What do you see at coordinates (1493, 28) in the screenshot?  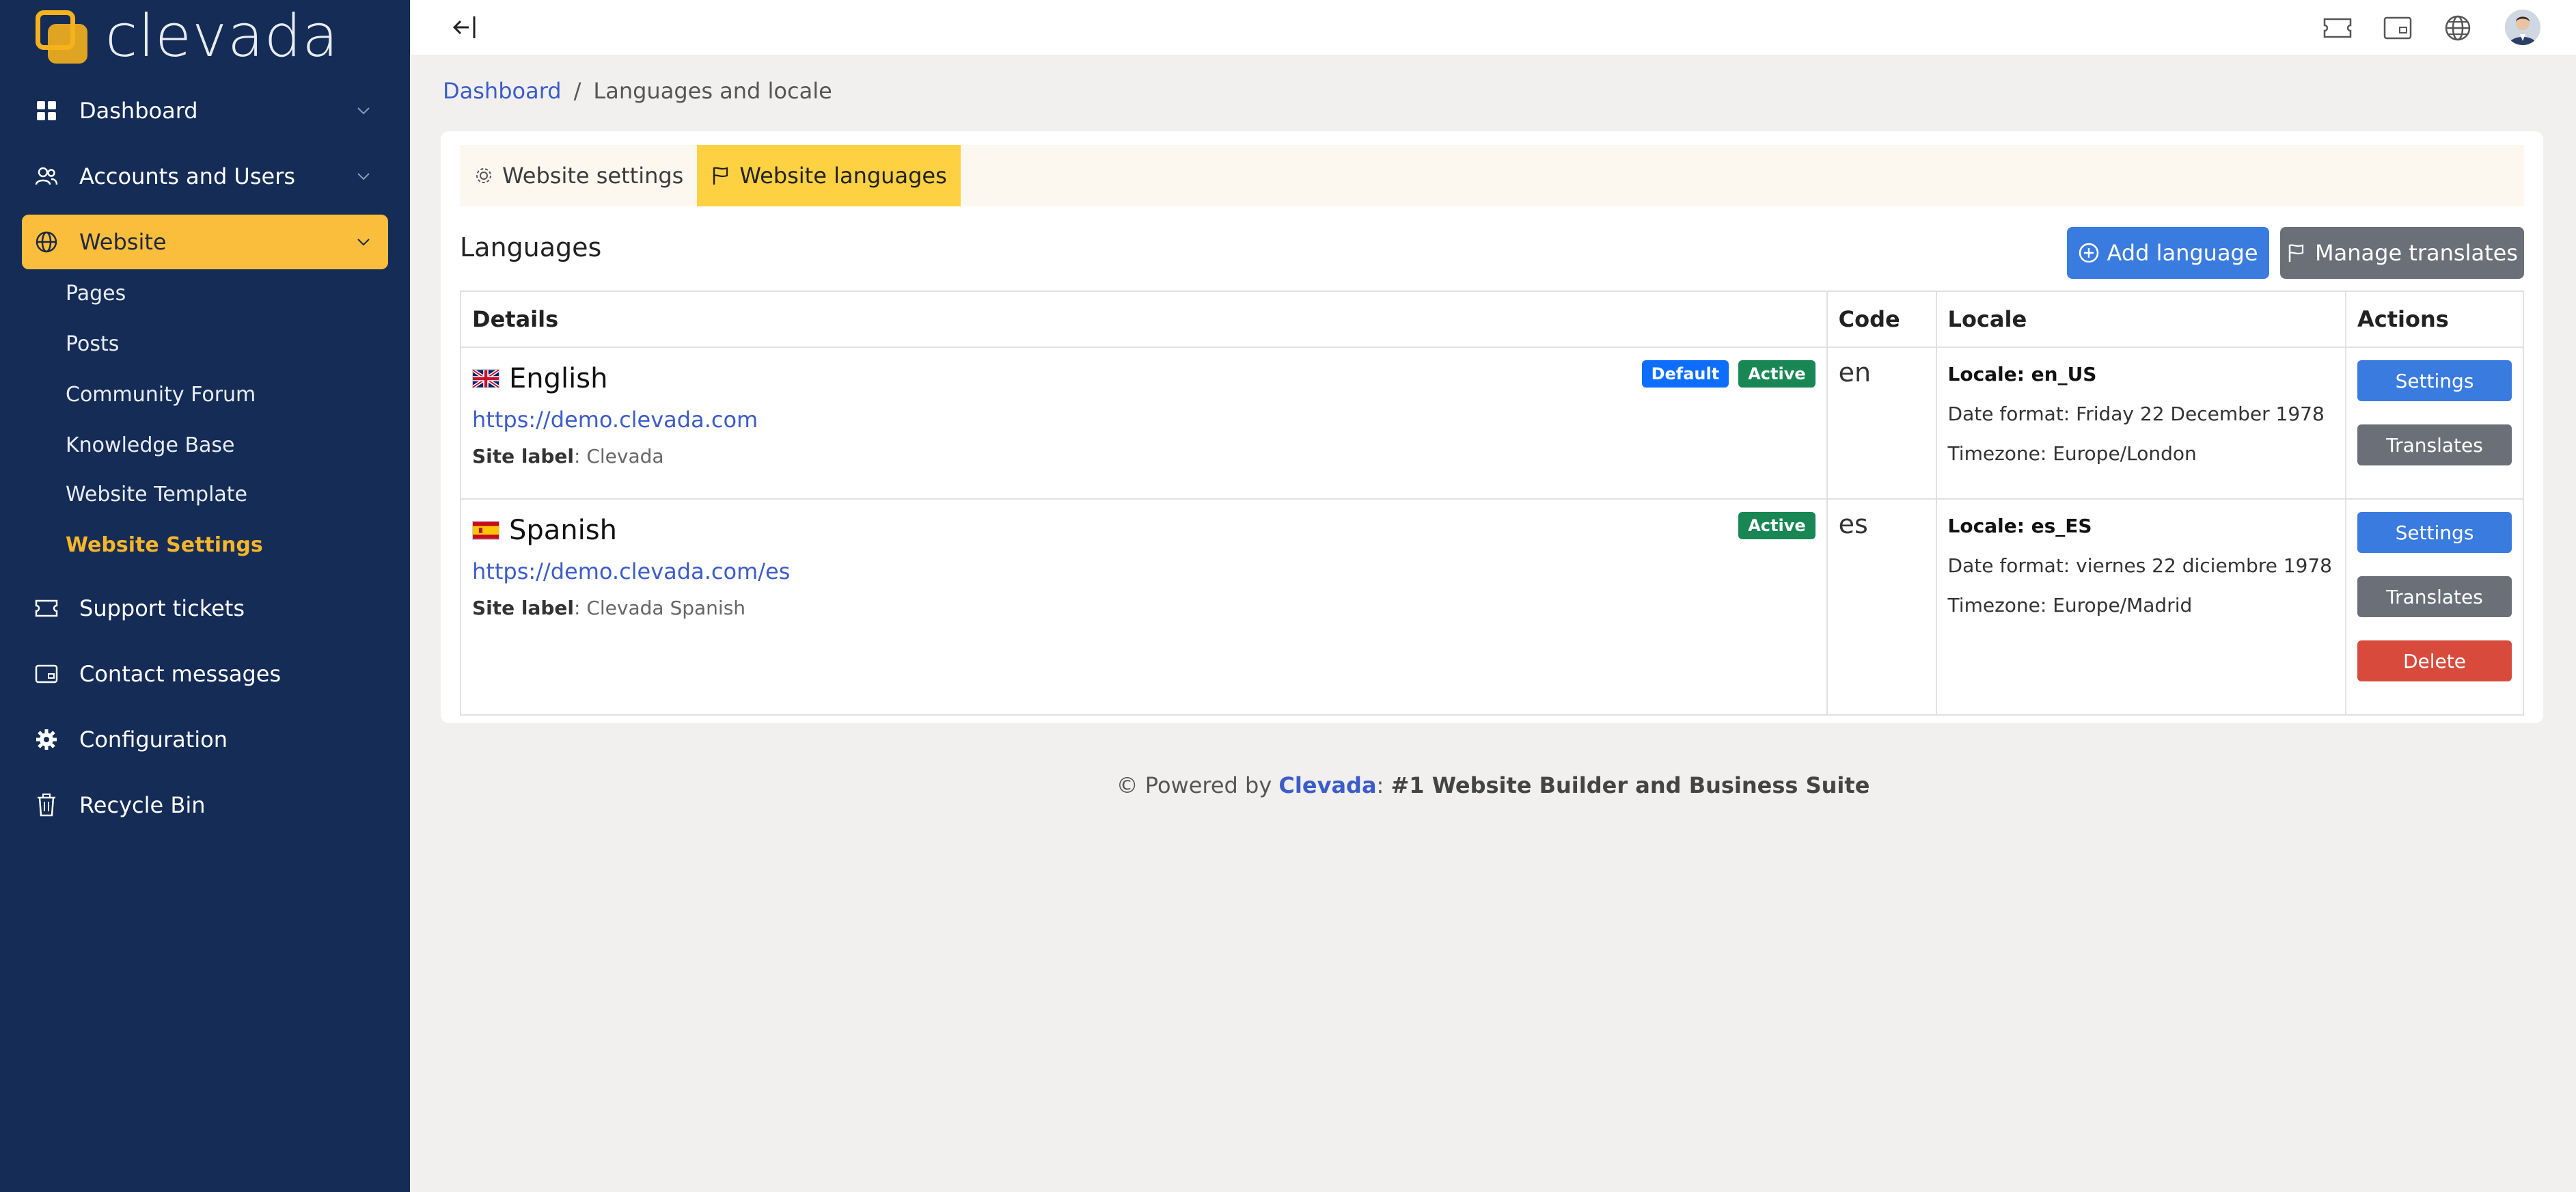 I see `topbar` at bounding box center [1493, 28].